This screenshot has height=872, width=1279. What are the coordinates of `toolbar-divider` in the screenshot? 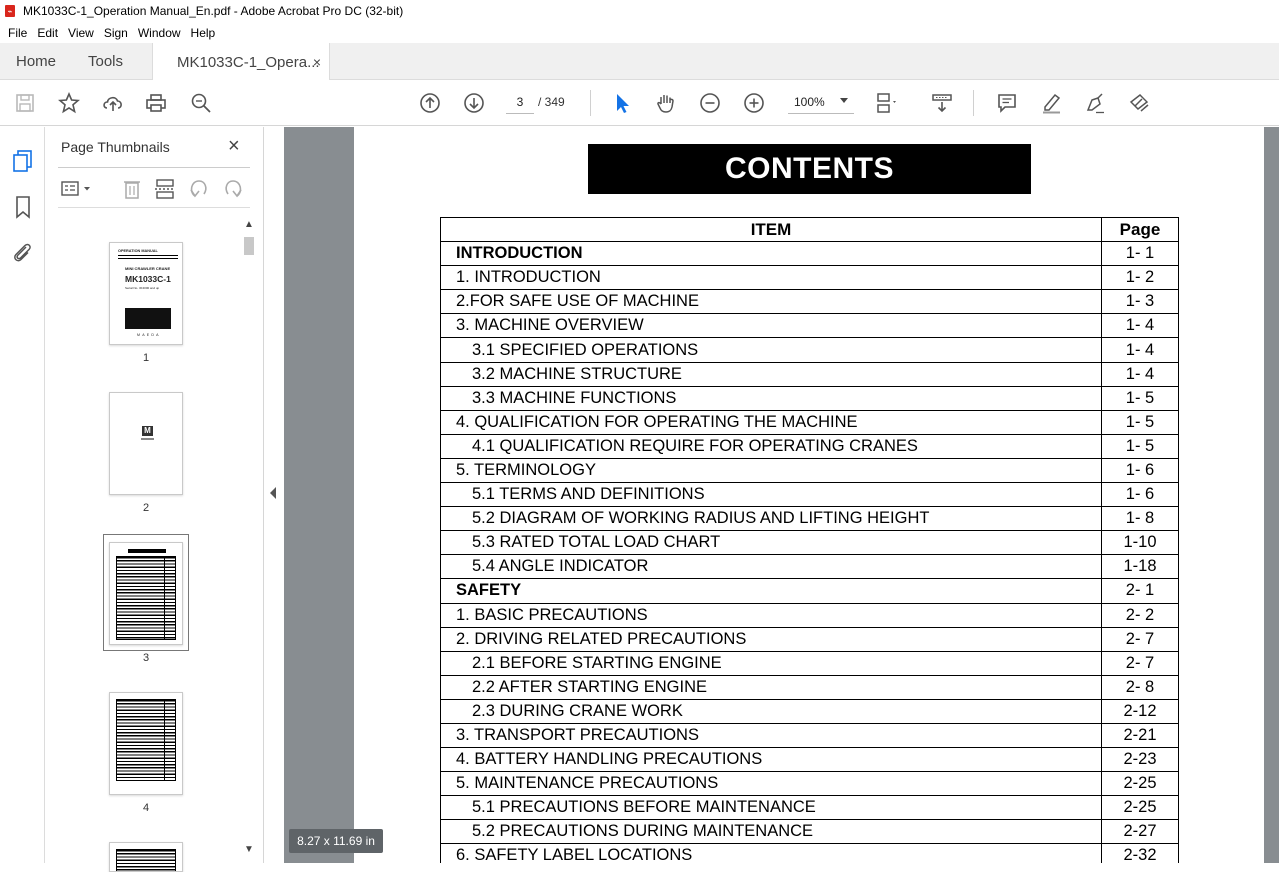 It's located at (590, 103).